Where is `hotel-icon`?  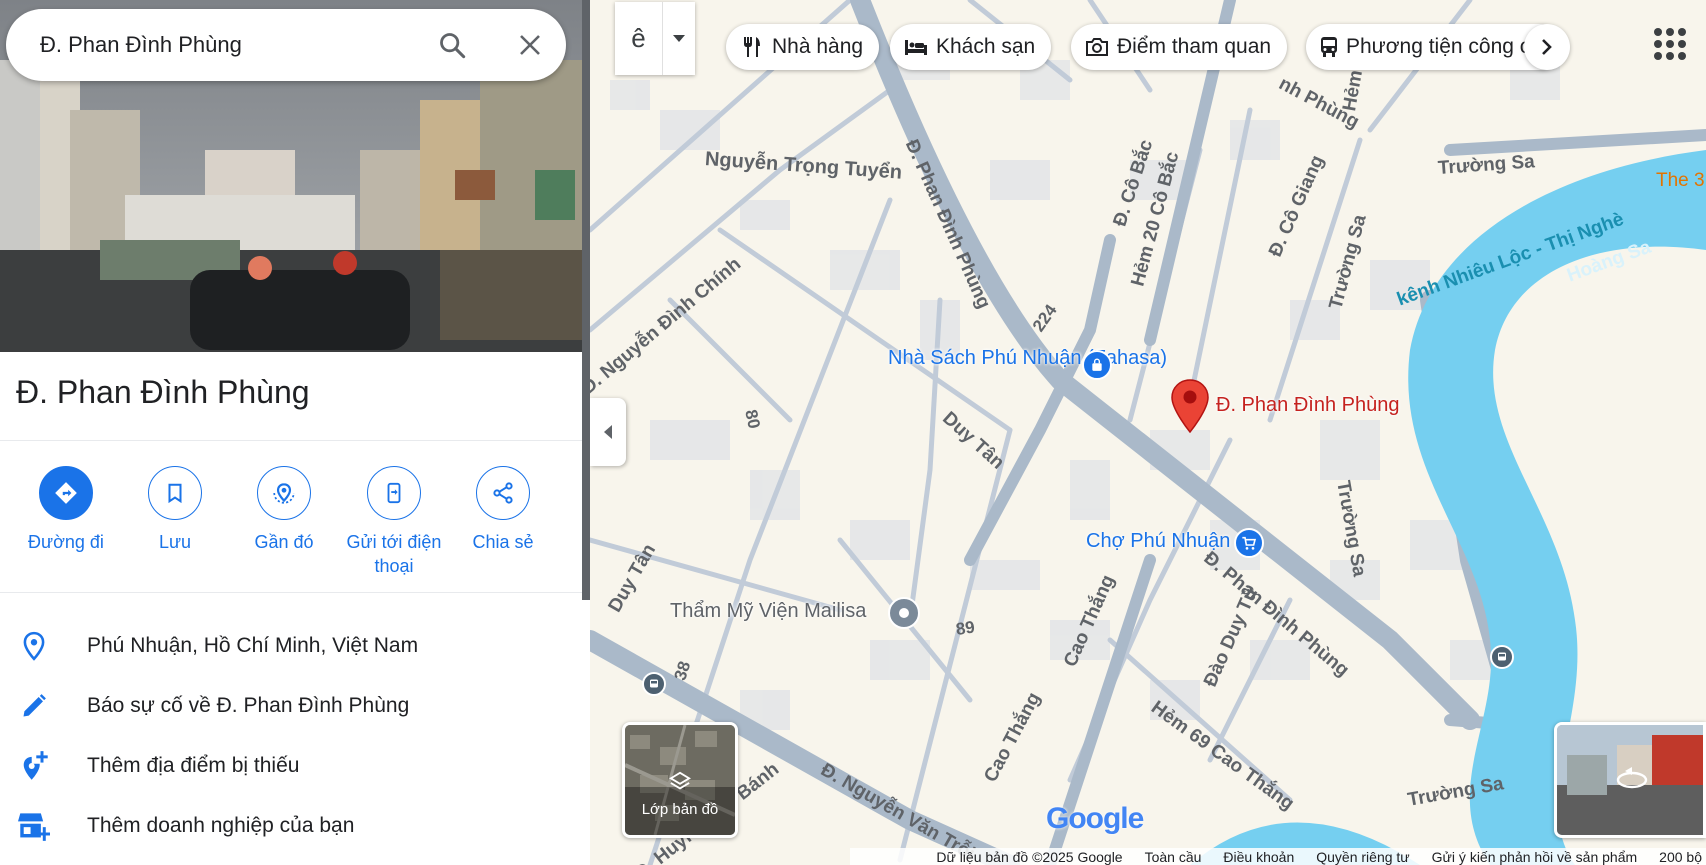 hotel-icon is located at coordinates (916, 47).